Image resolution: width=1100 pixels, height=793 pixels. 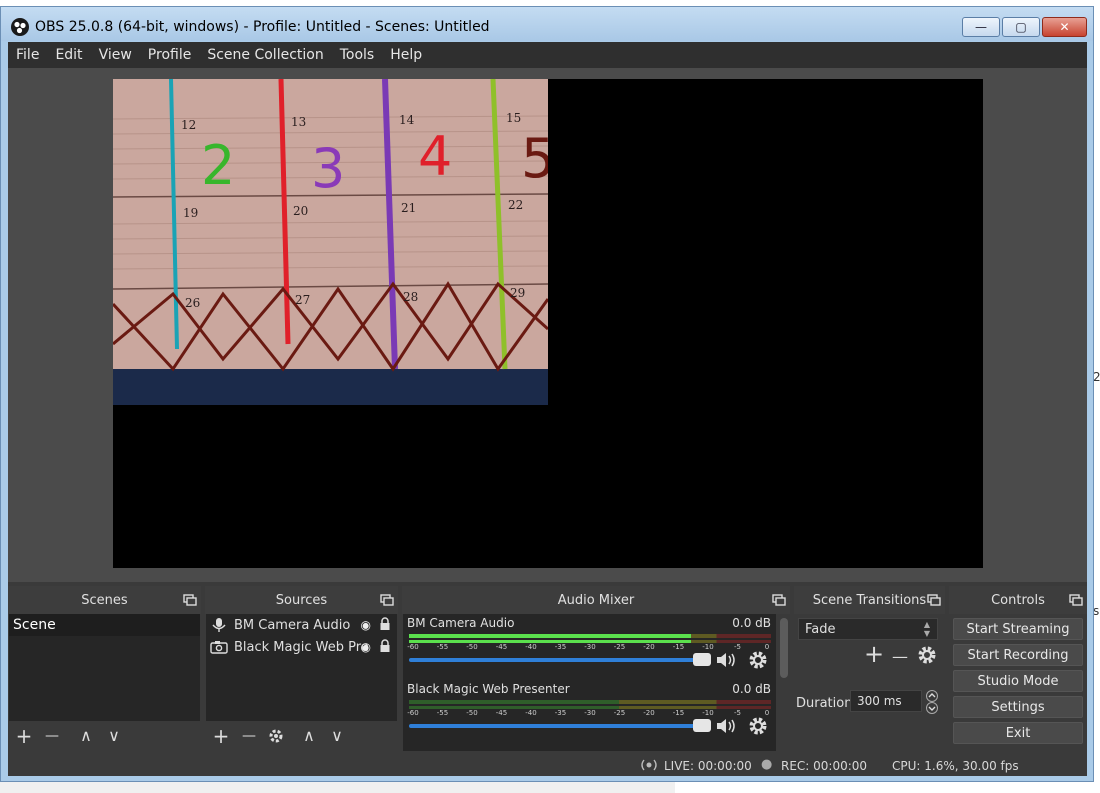 What do you see at coordinates (309, 736) in the screenshot?
I see `move-source-up-button: ∧` at bounding box center [309, 736].